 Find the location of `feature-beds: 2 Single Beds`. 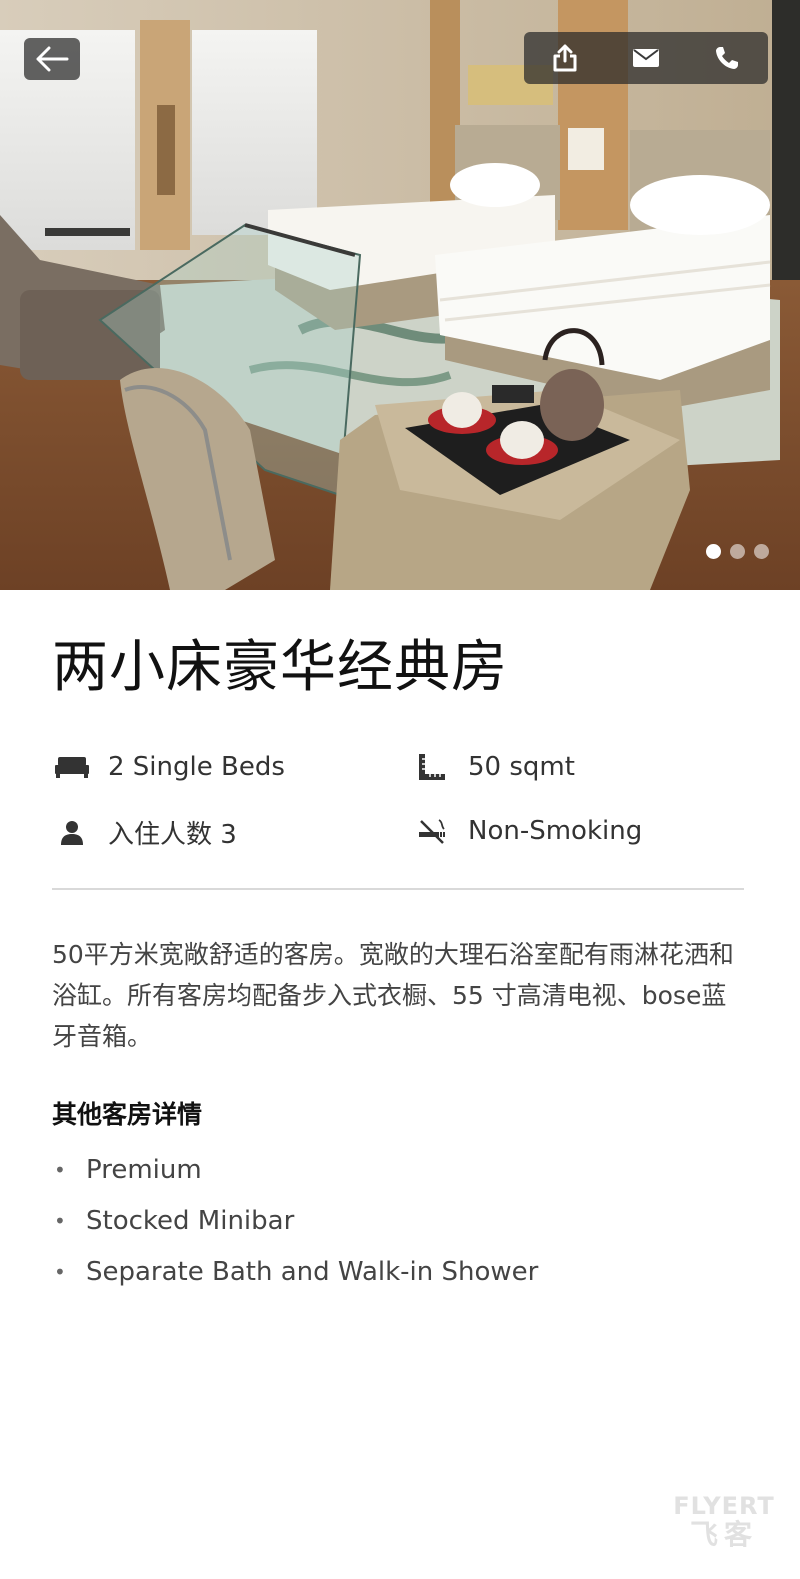

feature-beds: 2 Single Beds is located at coordinates (168, 767).